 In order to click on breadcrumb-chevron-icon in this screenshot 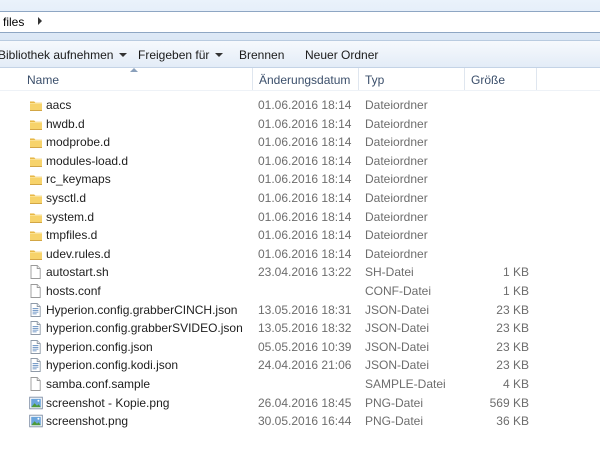, I will do `click(40, 21)`.